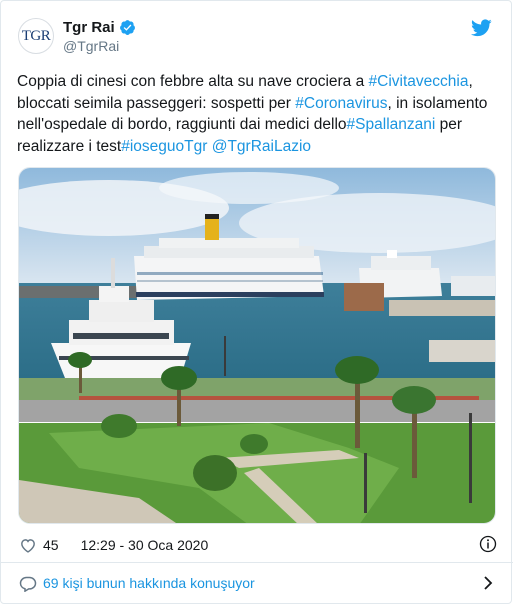 This screenshot has height=607, width=520. I want to click on handle: @TgrRai, so click(91, 46).